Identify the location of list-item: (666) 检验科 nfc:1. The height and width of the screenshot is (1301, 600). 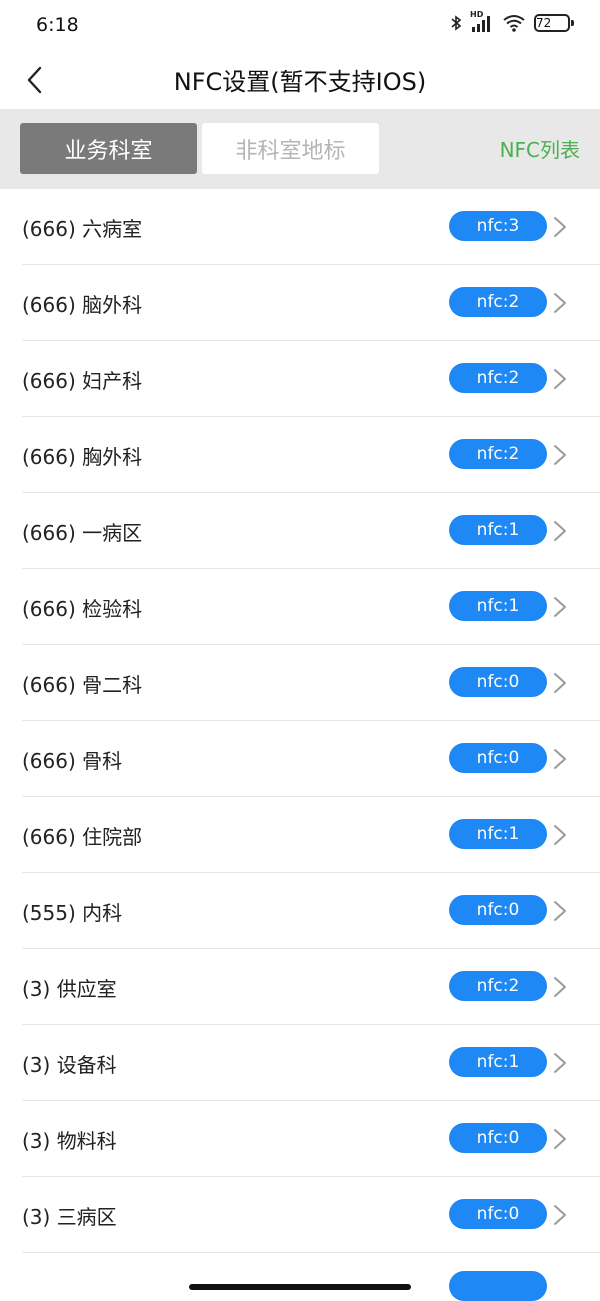
(311, 607).